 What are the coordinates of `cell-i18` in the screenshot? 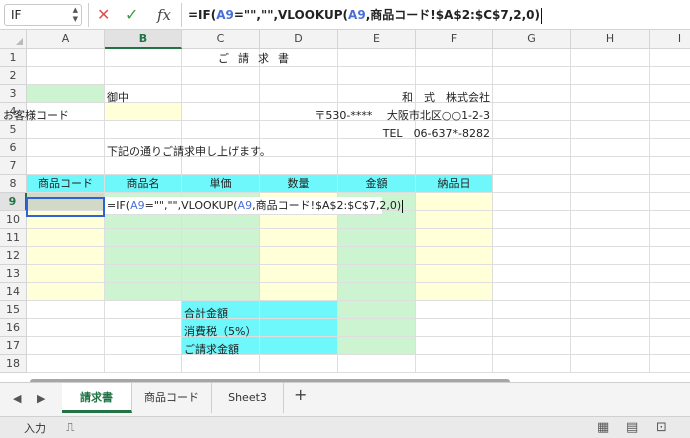 It's located at (670, 364).